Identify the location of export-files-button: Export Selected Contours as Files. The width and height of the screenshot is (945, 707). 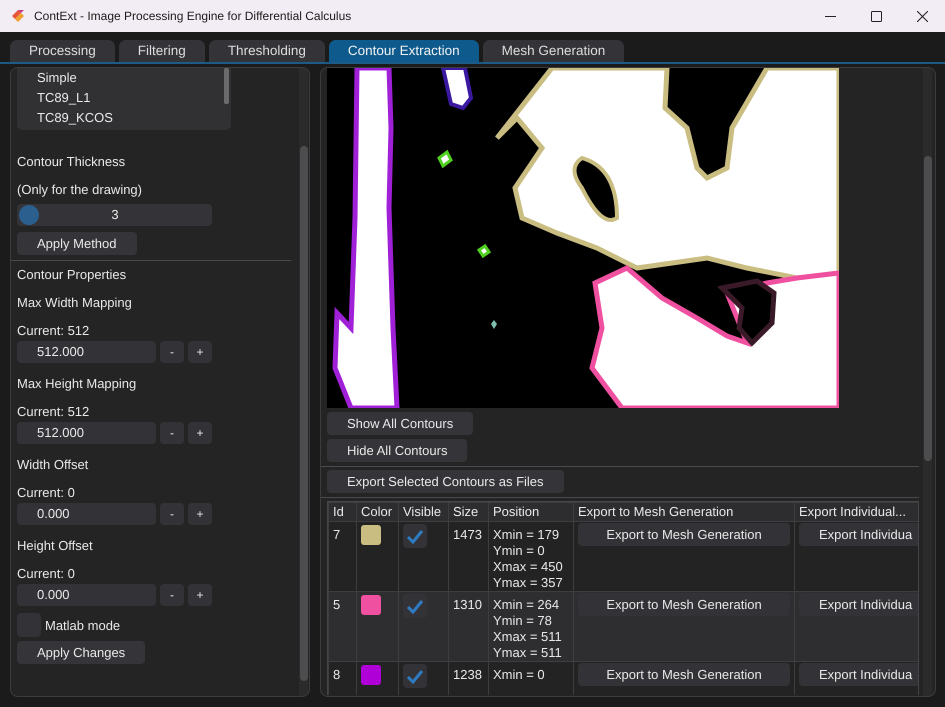
(445, 481).